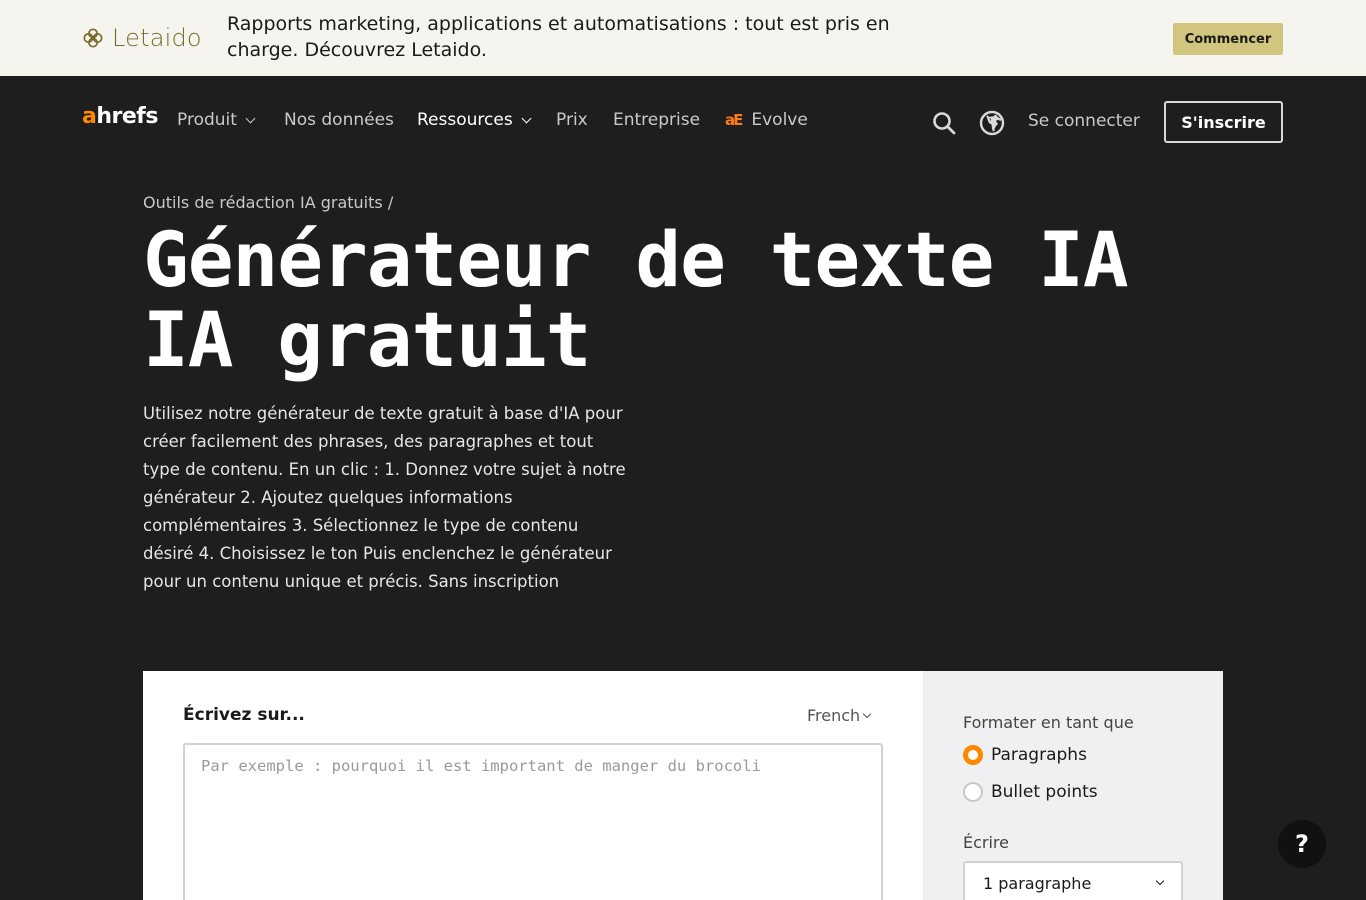 This screenshot has height=900, width=1366. I want to click on length-label: Écrire, so click(986, 842).